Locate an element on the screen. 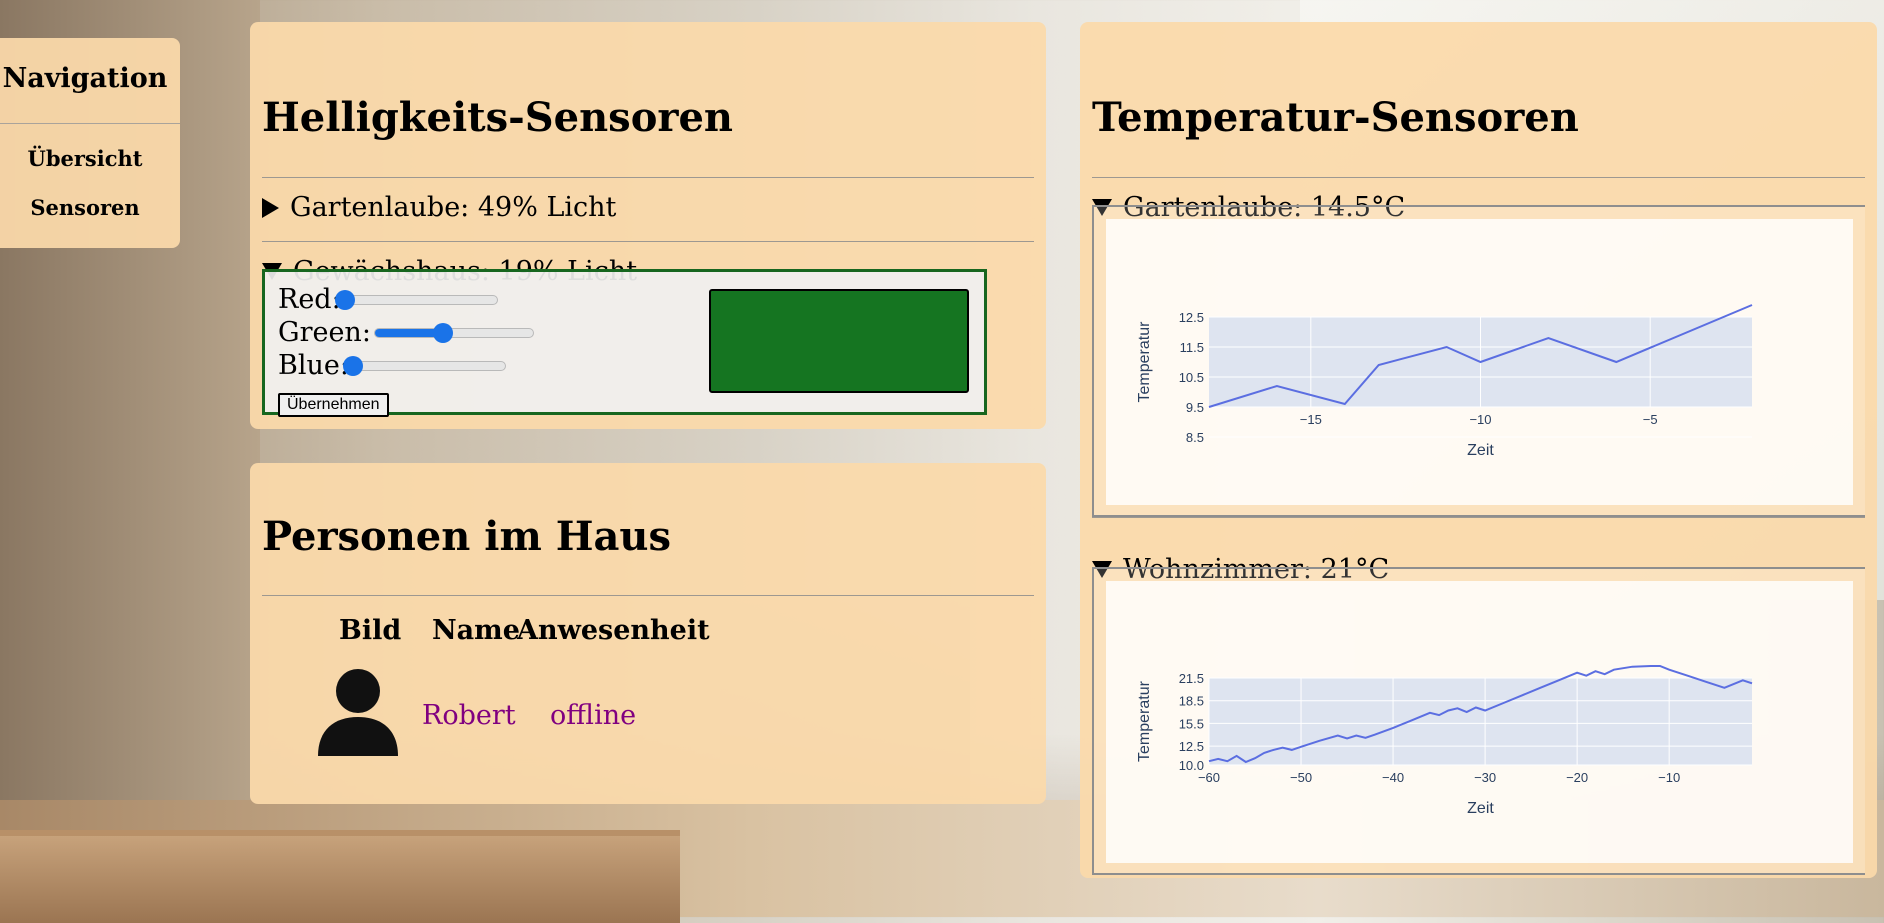 This screenshot has width=1884, height=923. blue-label: Blue: is located at coordinates (313, 365).